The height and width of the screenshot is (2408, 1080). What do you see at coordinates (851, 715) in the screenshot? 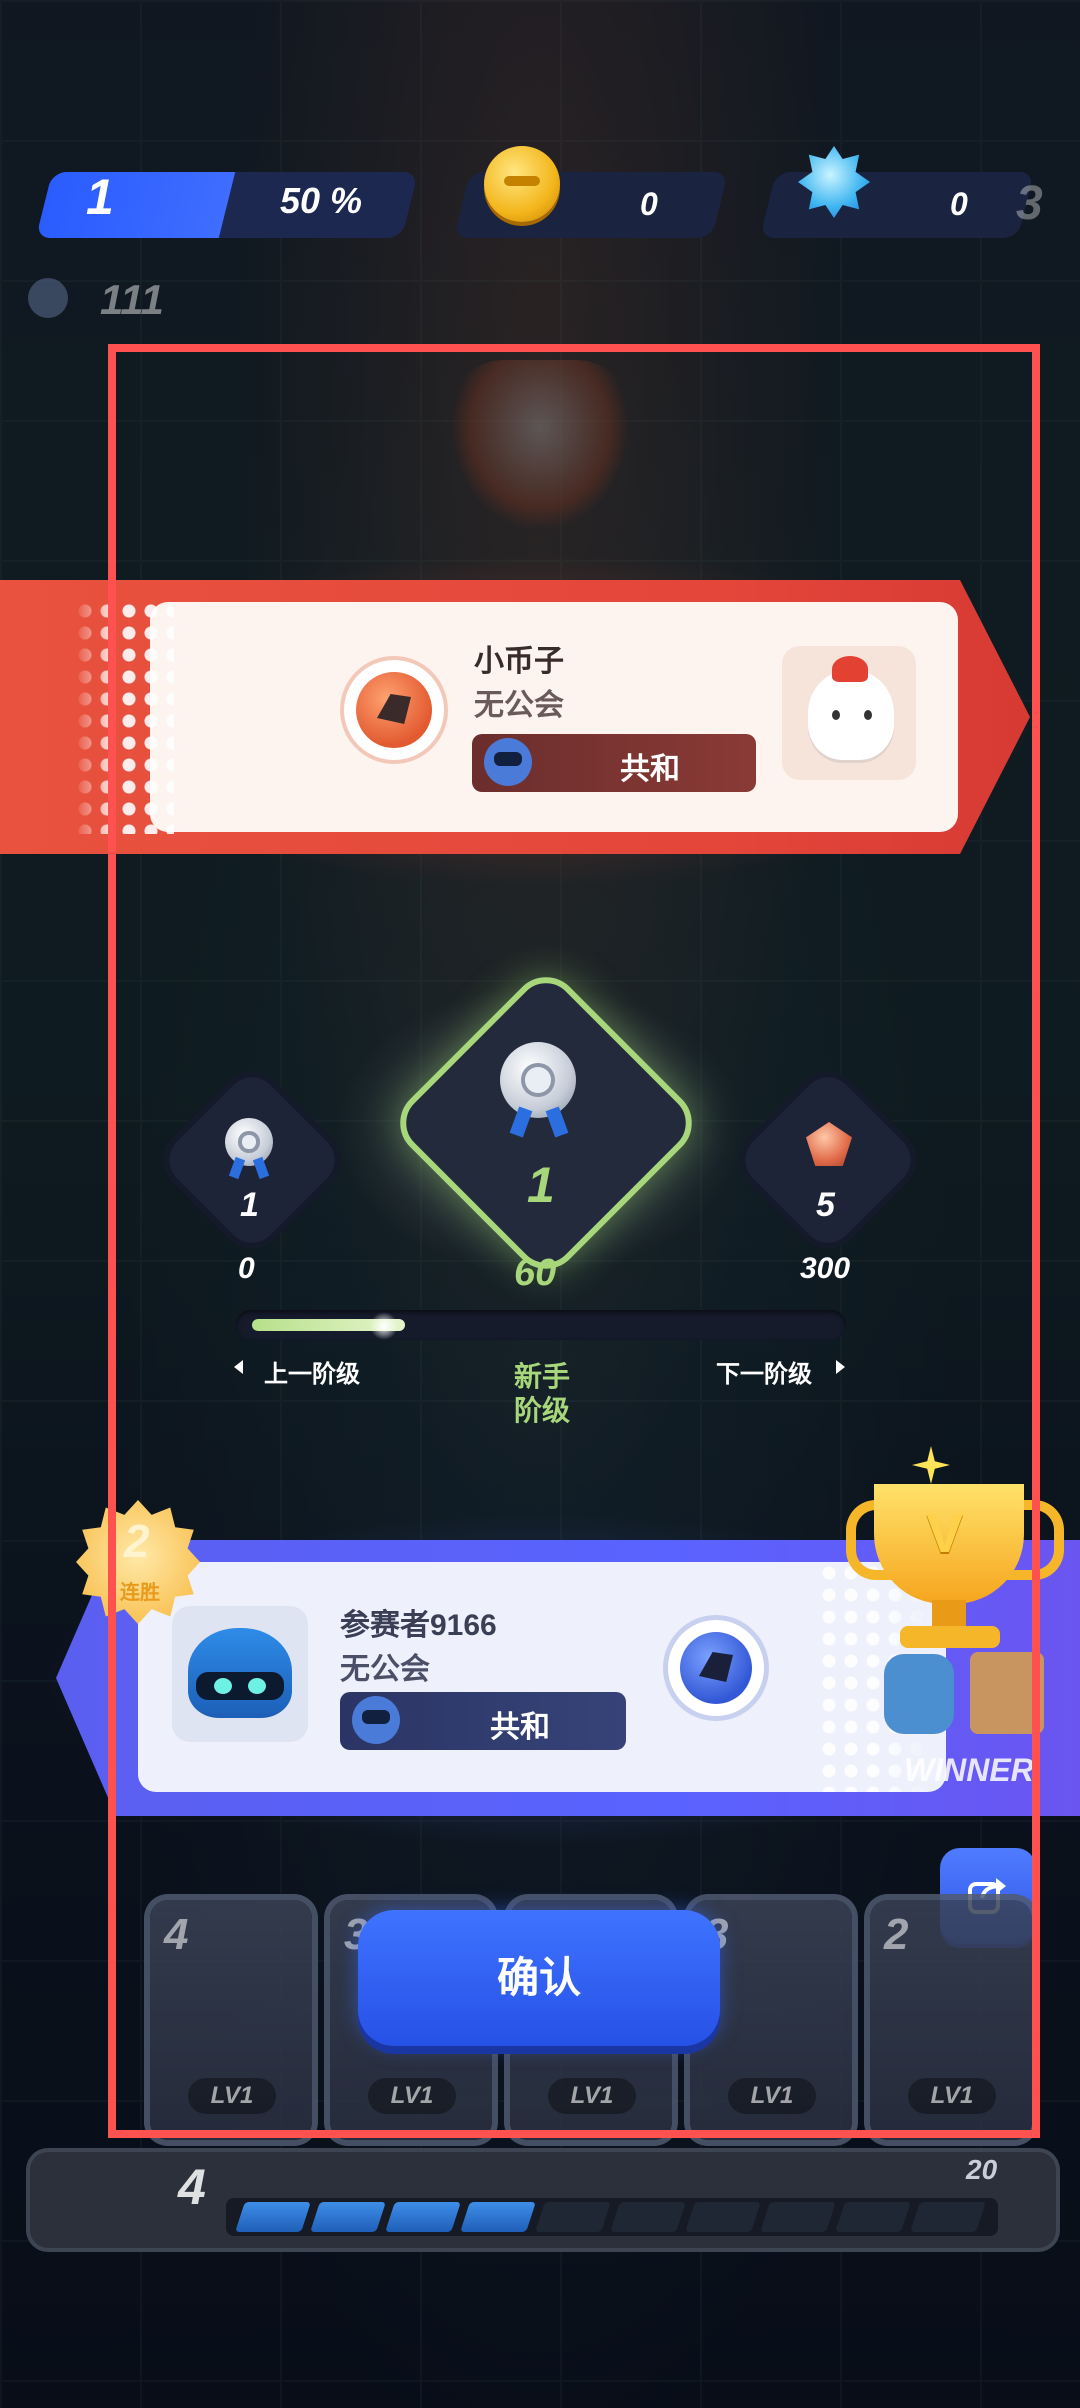
I see `chick-avatar-icon` at bounding box center [851, 715].